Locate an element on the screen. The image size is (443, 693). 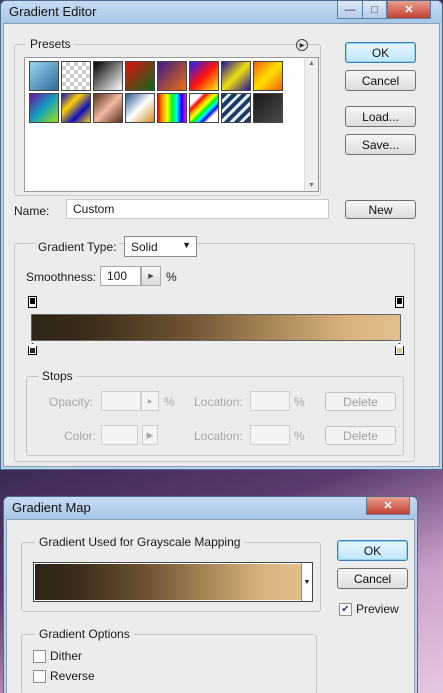
opacity-slider-button: ▶ is located at coordinates (150, 401).